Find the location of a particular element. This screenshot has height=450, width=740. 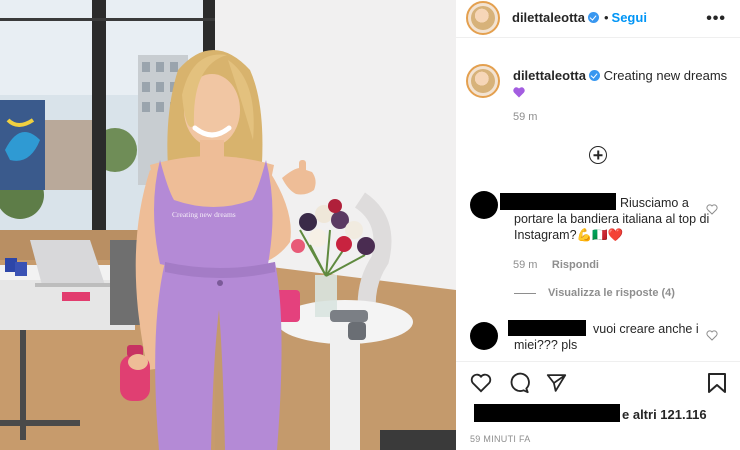

view-replies-button: Visualizza le risposte (4) is located at coordinates (611, 293).